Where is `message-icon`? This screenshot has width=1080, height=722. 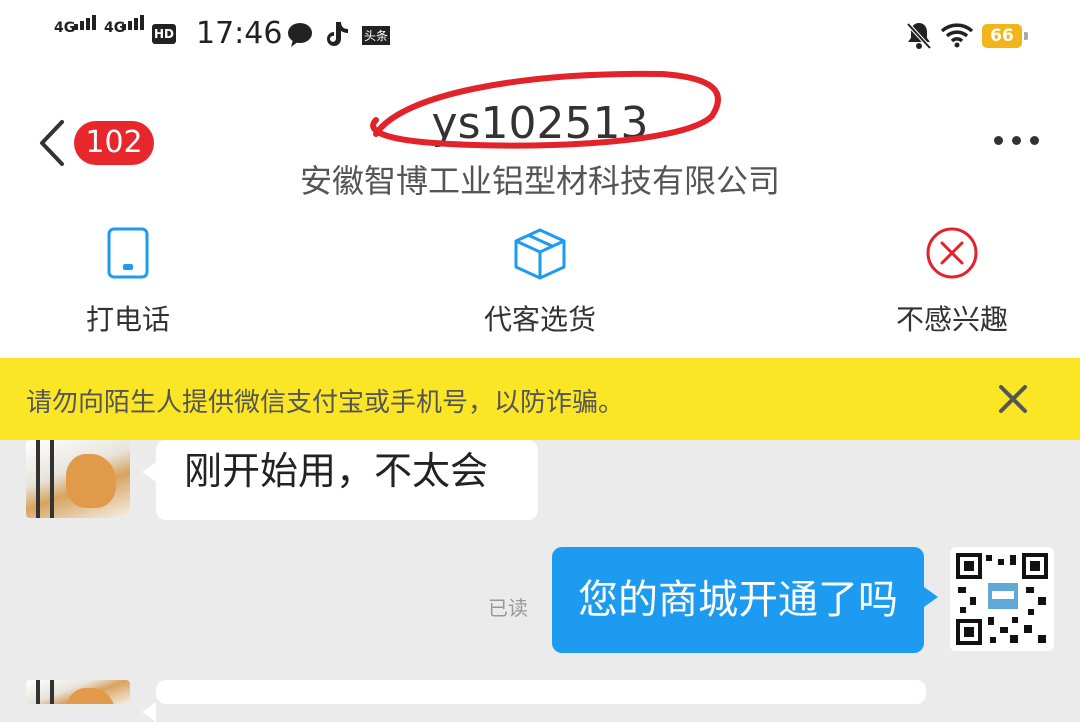 message-icon is located at coordinates (300, 35).